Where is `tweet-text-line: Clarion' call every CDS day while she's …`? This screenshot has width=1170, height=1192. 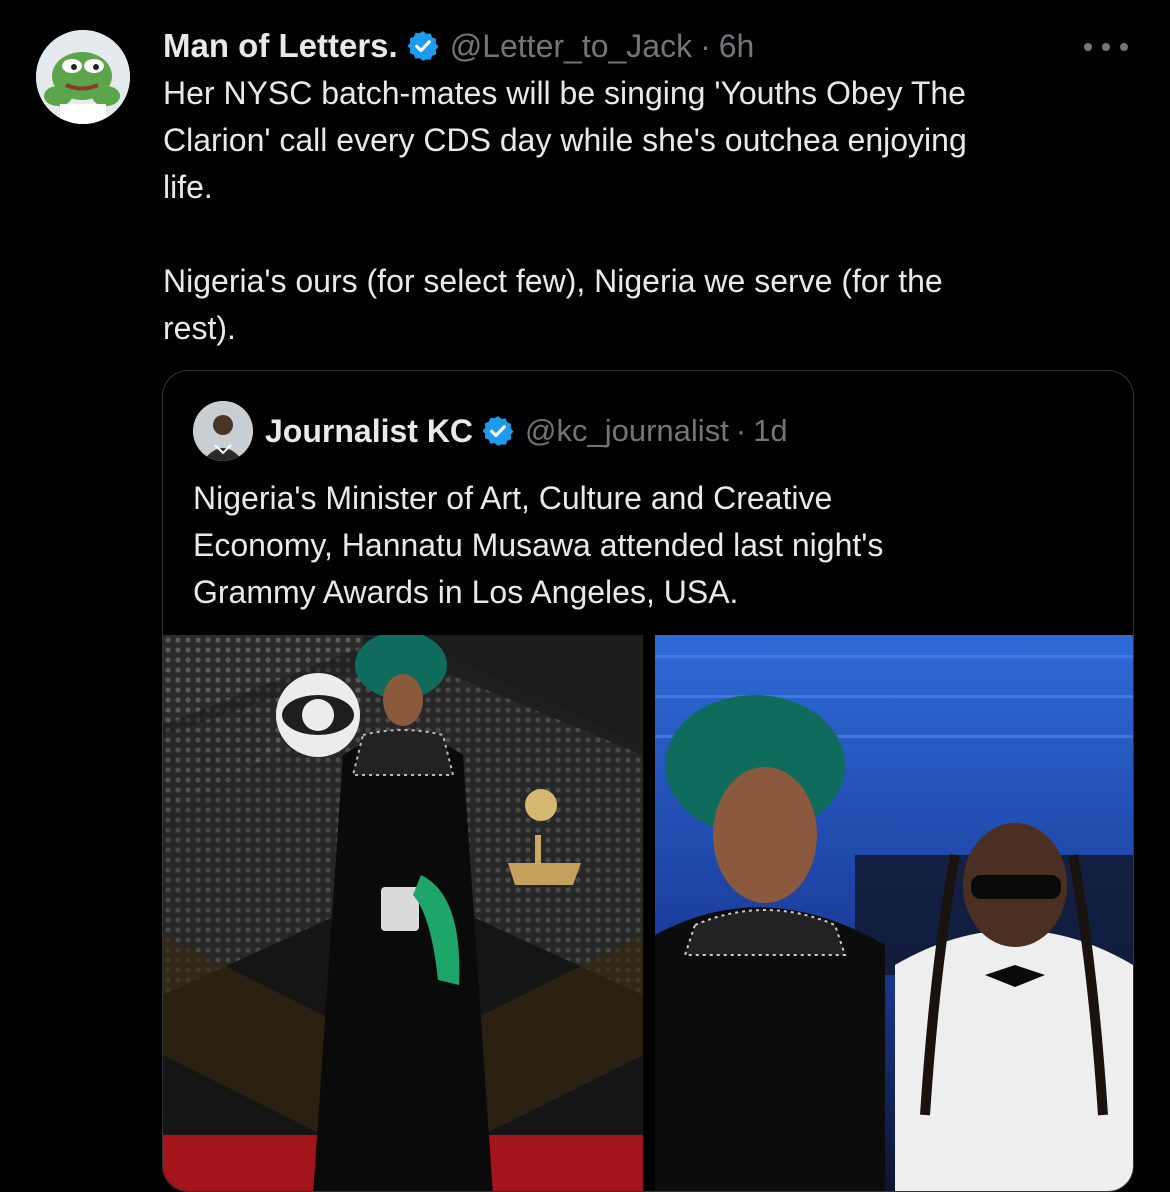 tweet-text-line: Clarion' call every CDS day while she's … is located at coordinates (565, 140).